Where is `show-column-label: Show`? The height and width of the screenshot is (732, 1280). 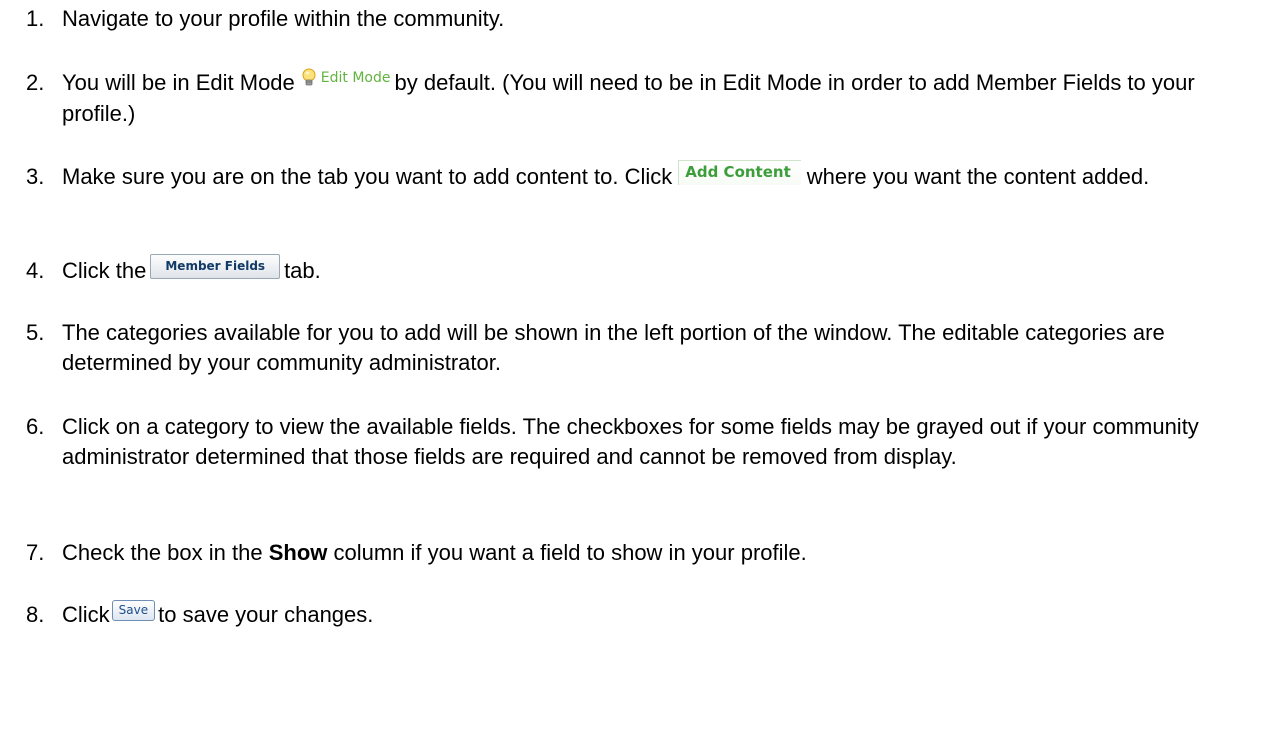 show-column-label: Show is located at coordinates (298, 552).